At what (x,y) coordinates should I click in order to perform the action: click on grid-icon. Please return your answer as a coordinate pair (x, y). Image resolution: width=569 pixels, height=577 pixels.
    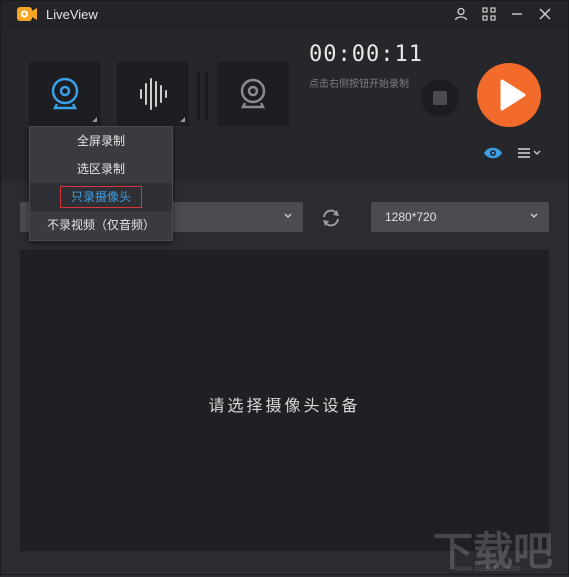
    Looking at the image, I should click on (489, 14).